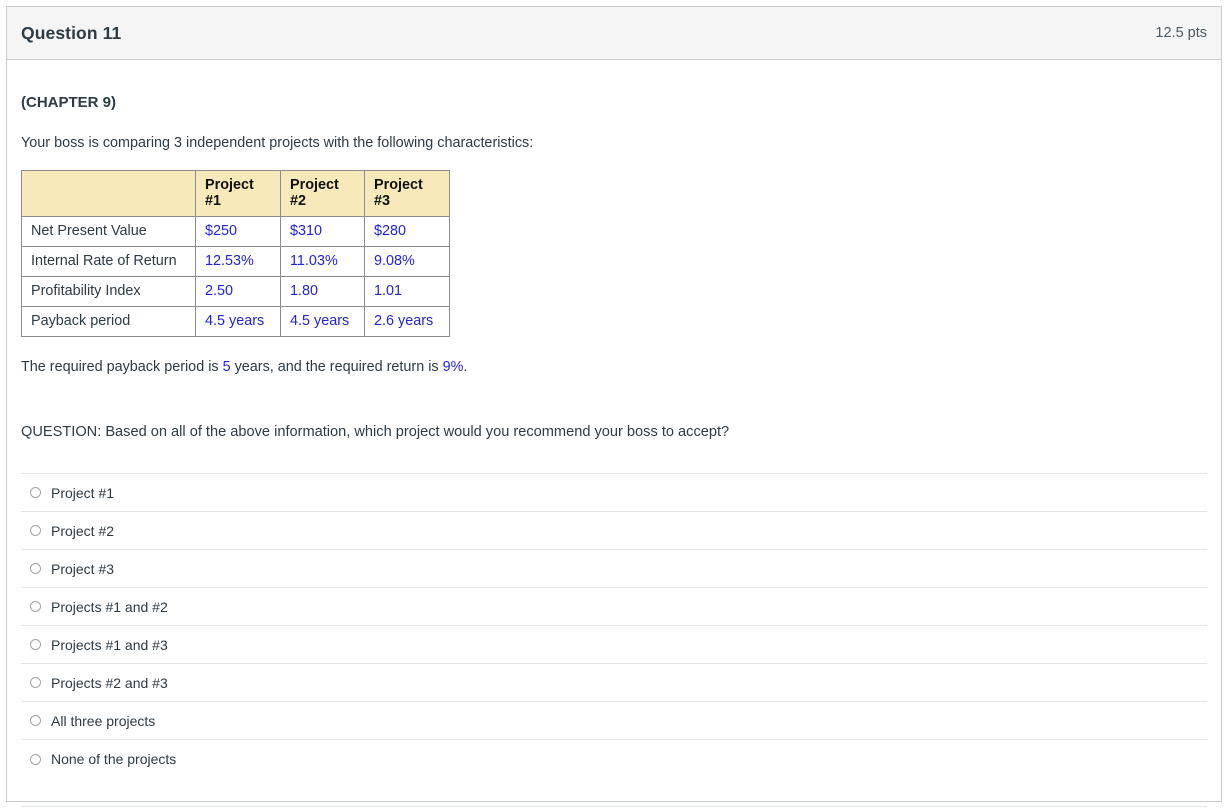 The image size is (1230, 808). Describe the element at coordinates (407, 261) in the screenshot. I see `table-cell-value: 9.08%` at that location.